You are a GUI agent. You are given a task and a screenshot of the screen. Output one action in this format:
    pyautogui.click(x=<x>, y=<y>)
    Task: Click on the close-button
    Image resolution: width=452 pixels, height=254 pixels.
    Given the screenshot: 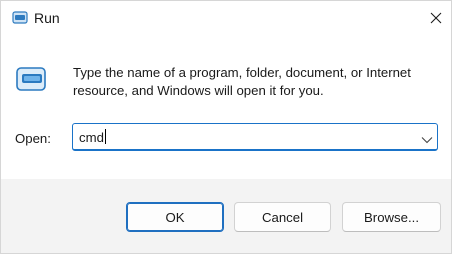 What is the action you would take?
    pyautogui.click(x=436, y=18)
    